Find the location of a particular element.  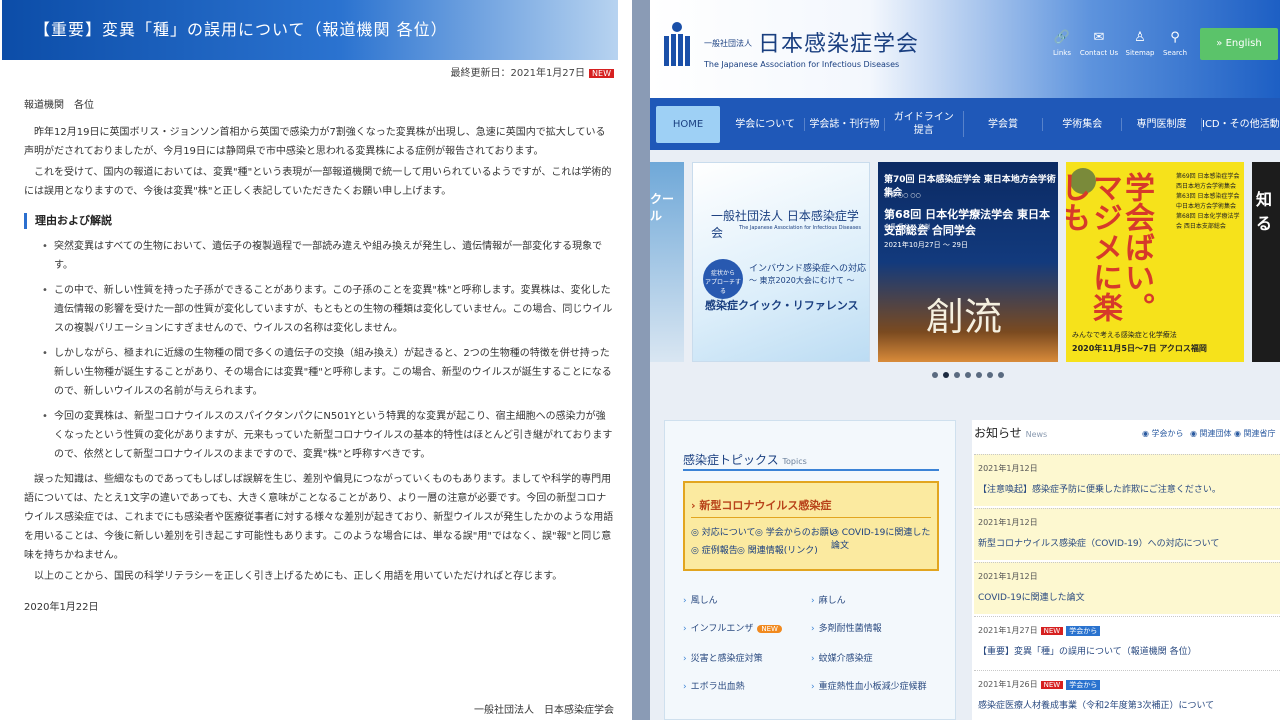

header-link-links: 🔗 Links is located at coordinates (1062, 43).